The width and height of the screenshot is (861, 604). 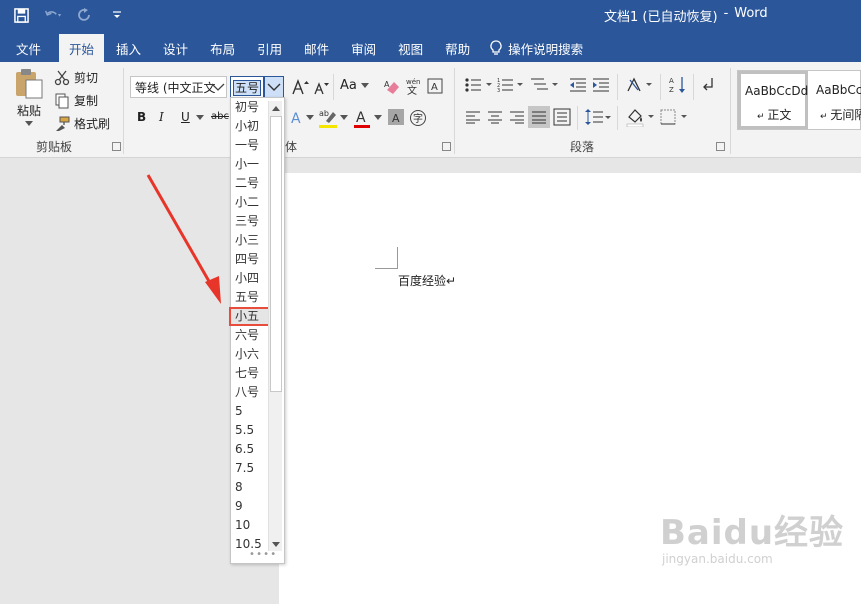 What do you see at coordinates (249, 126) in the screenshot?
I see `font-size-option: 小初` at bounding box center [249, 126].